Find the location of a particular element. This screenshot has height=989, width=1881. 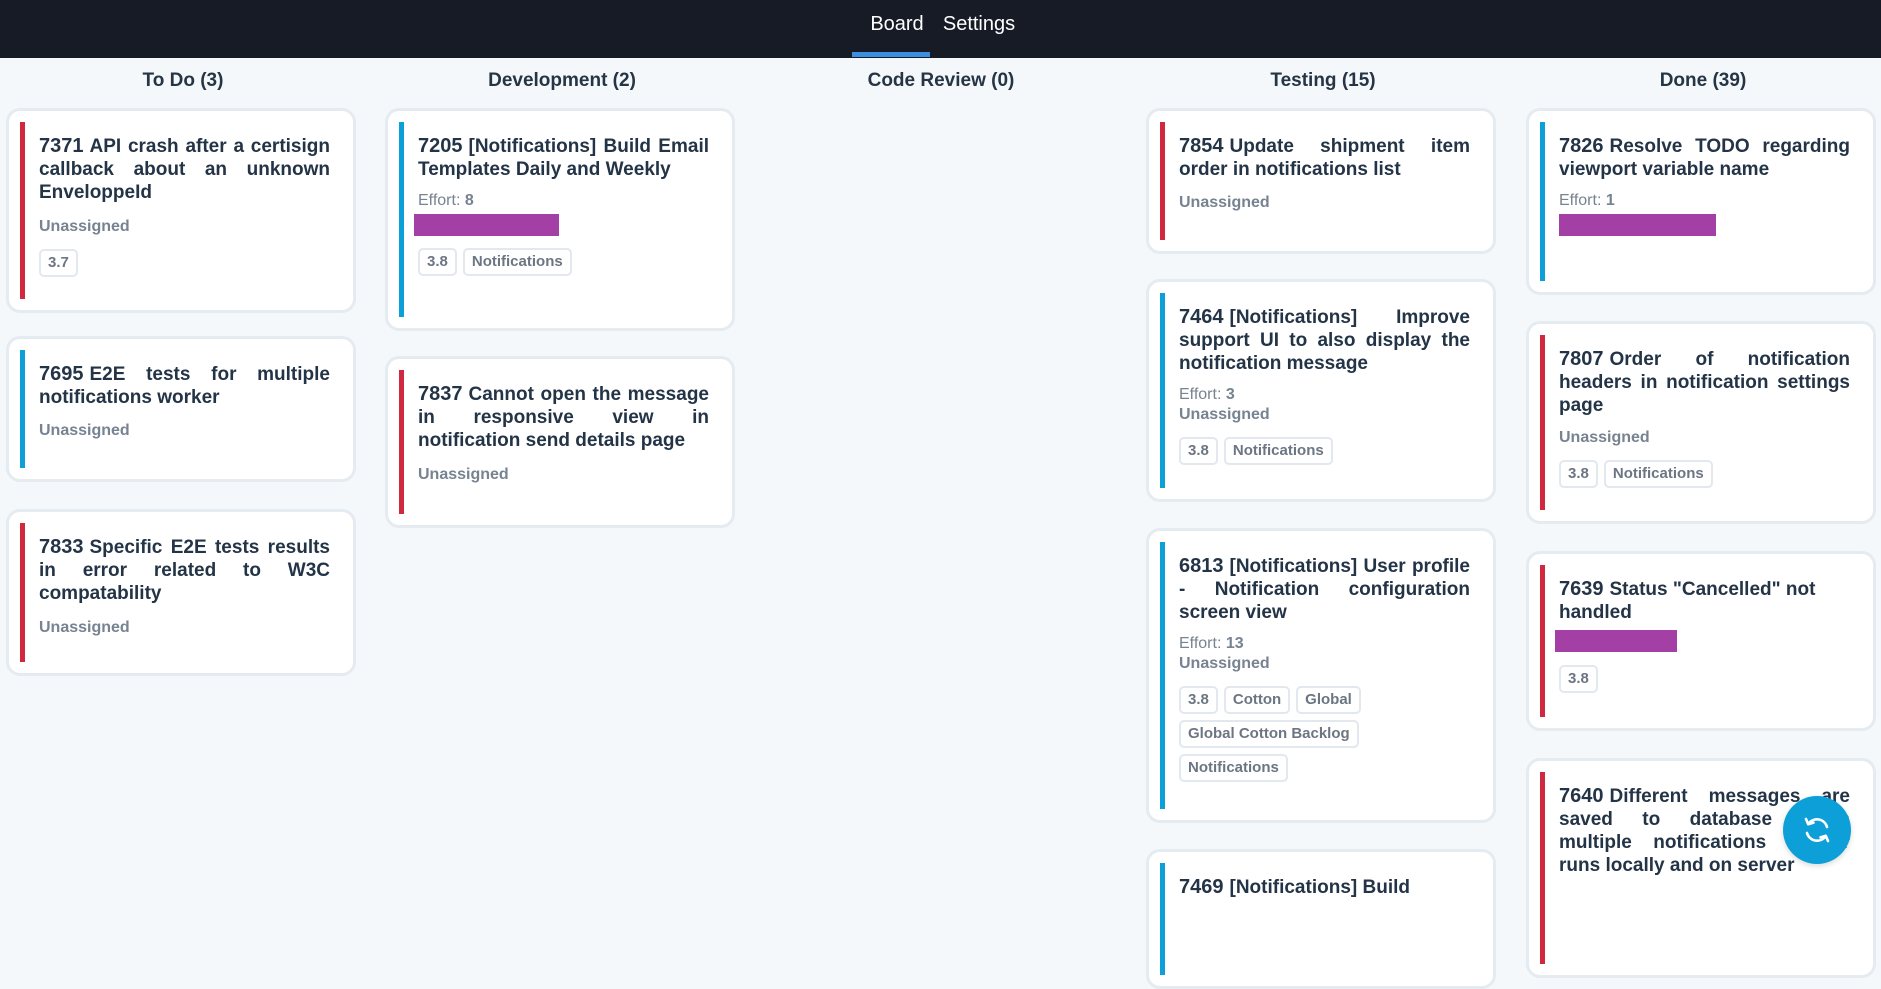

effort: Effort: 13 is located at coordinates (1324, 644).